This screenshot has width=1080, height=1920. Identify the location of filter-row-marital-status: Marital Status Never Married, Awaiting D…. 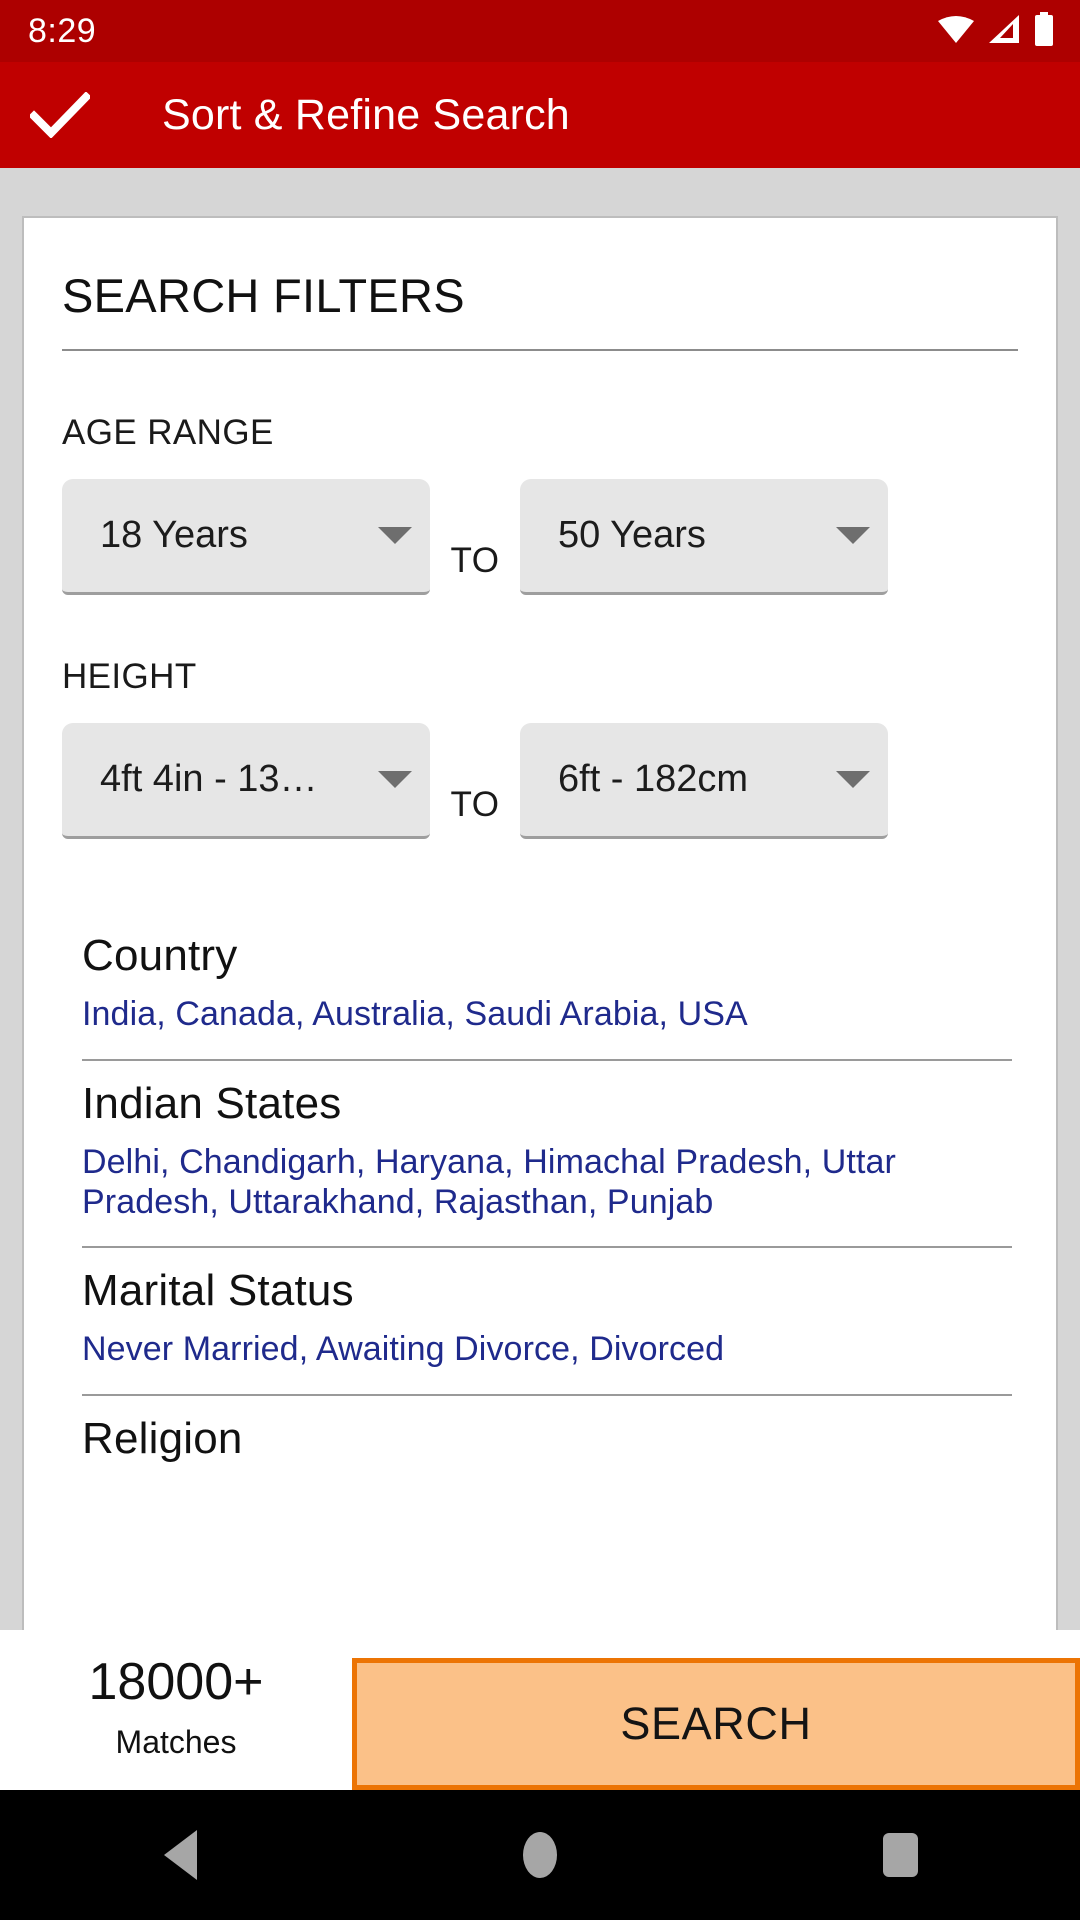
(540, 1321).